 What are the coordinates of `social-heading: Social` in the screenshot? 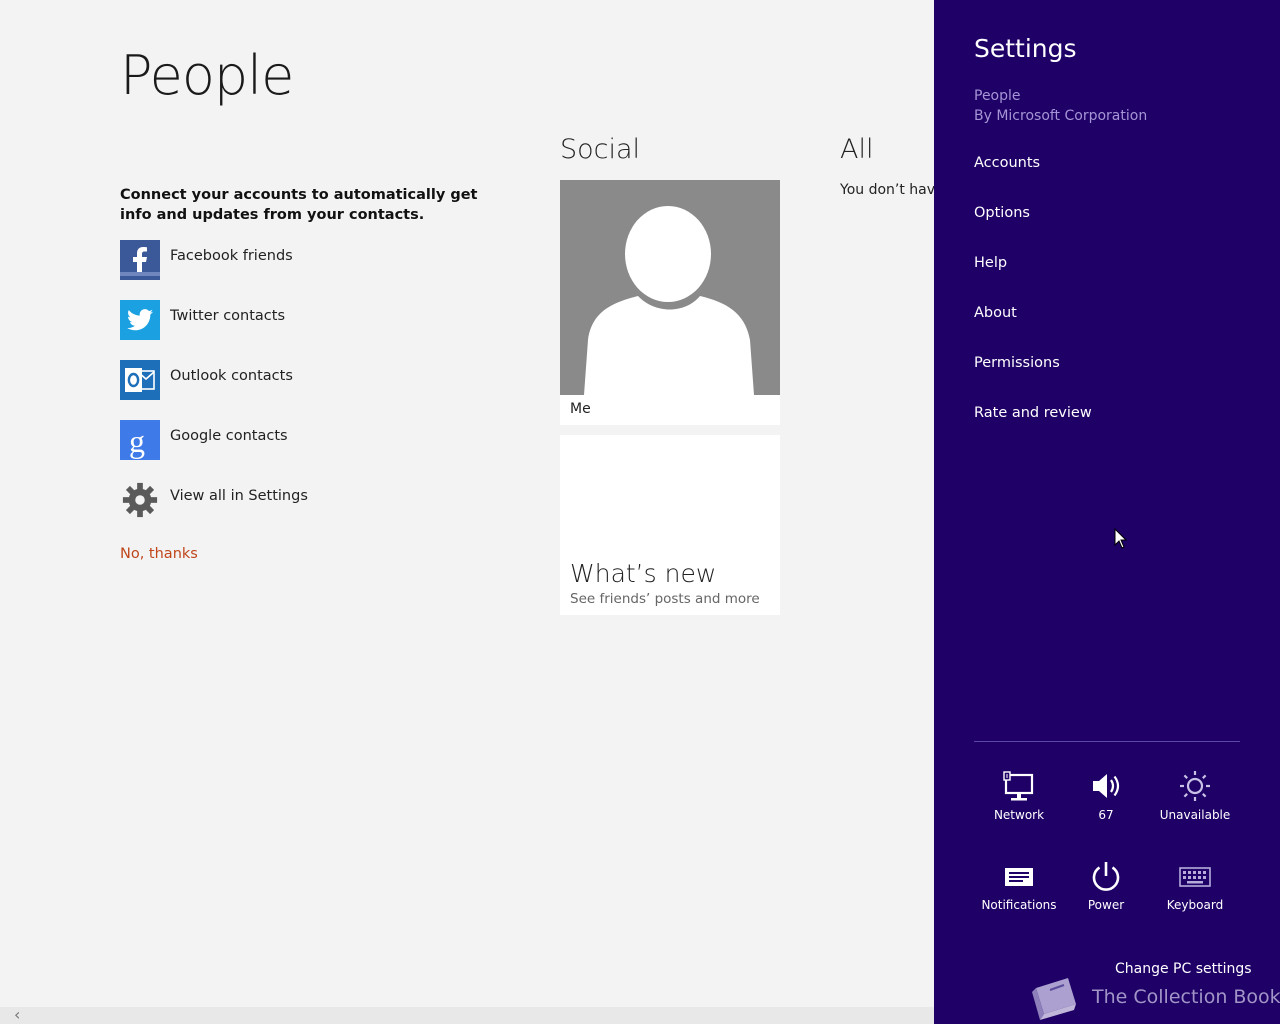 It's located at (600, 149).